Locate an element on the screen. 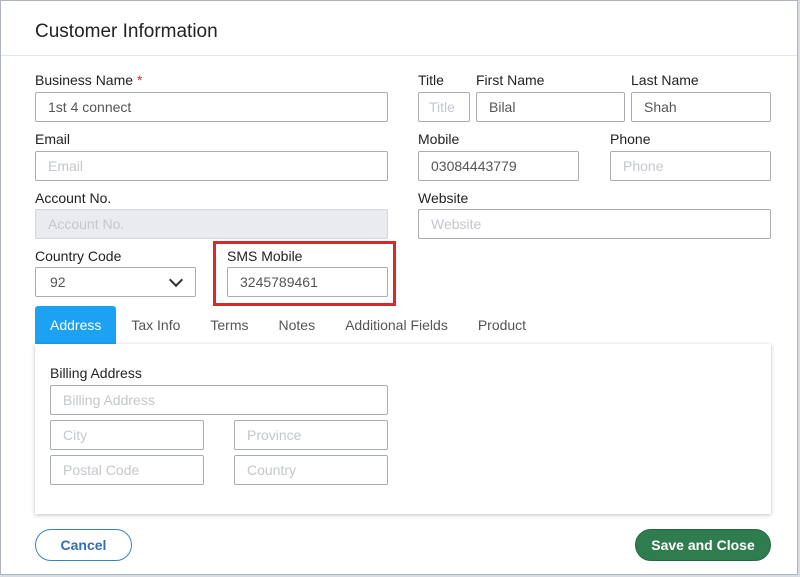  last-name-input is located at coordinates (701, 107).